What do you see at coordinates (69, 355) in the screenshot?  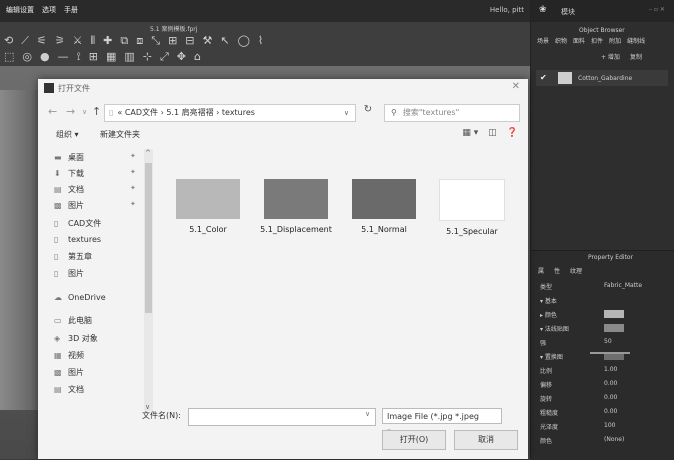 I see `sidebar-item: ▦ 视频` at bounding box center [69, 355].